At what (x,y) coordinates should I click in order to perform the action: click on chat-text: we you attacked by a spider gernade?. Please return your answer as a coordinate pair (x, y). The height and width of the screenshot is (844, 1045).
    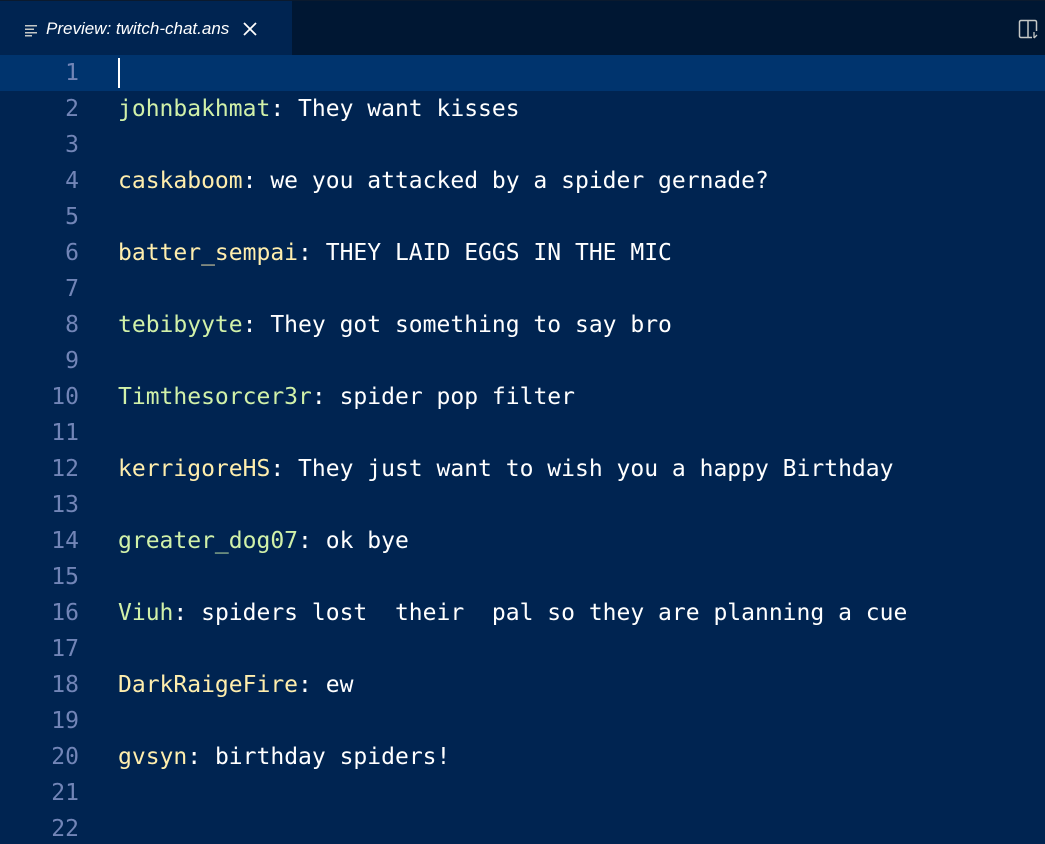
    Looking at the image, I should click on (519, 181).